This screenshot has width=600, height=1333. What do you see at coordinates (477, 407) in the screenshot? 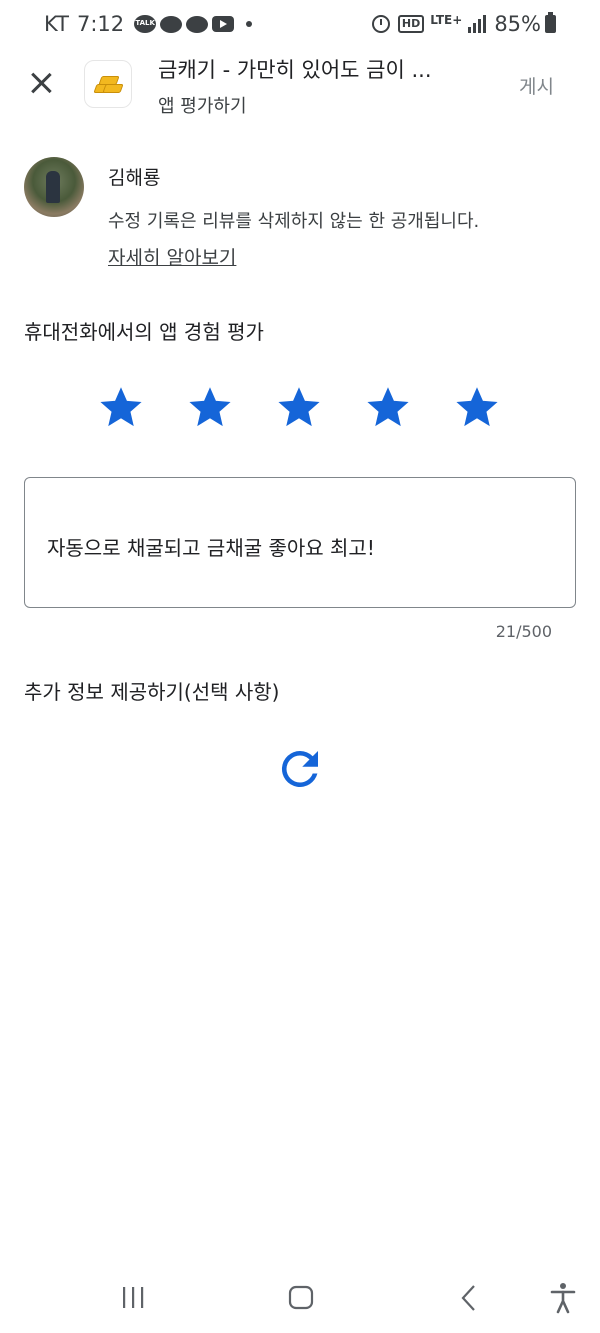
I see `star-5-icon` at bounding box center [477, 407].